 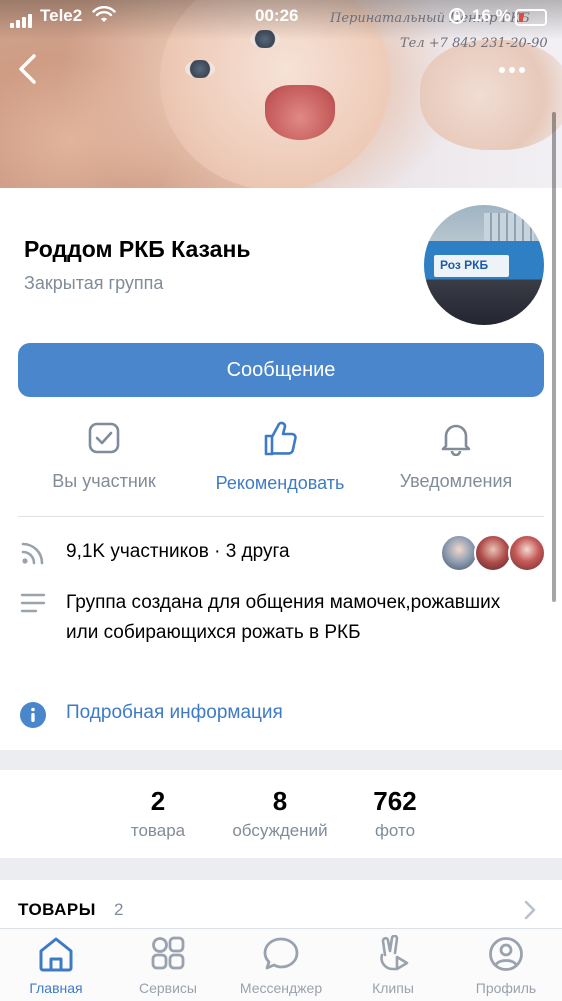 I want to click on tab-label: Сервисы, so click(x=167, y=988).